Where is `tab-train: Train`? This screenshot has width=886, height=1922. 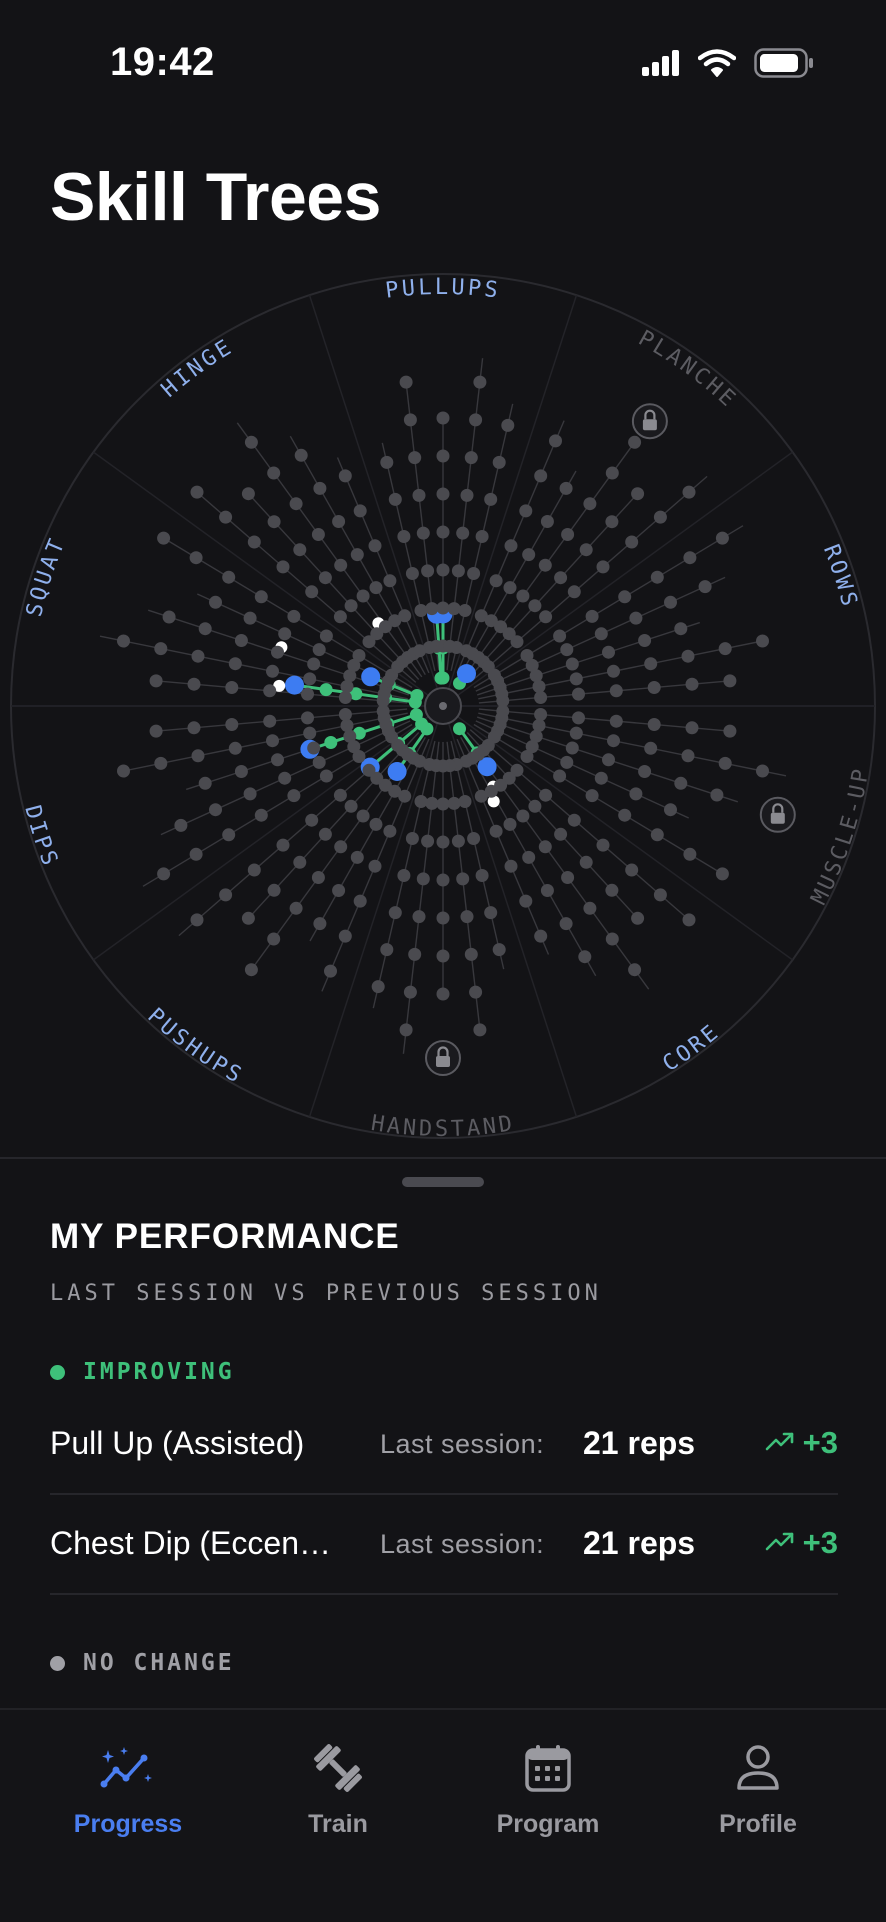
tab-train: Train is located at coordinates (338, 1789).